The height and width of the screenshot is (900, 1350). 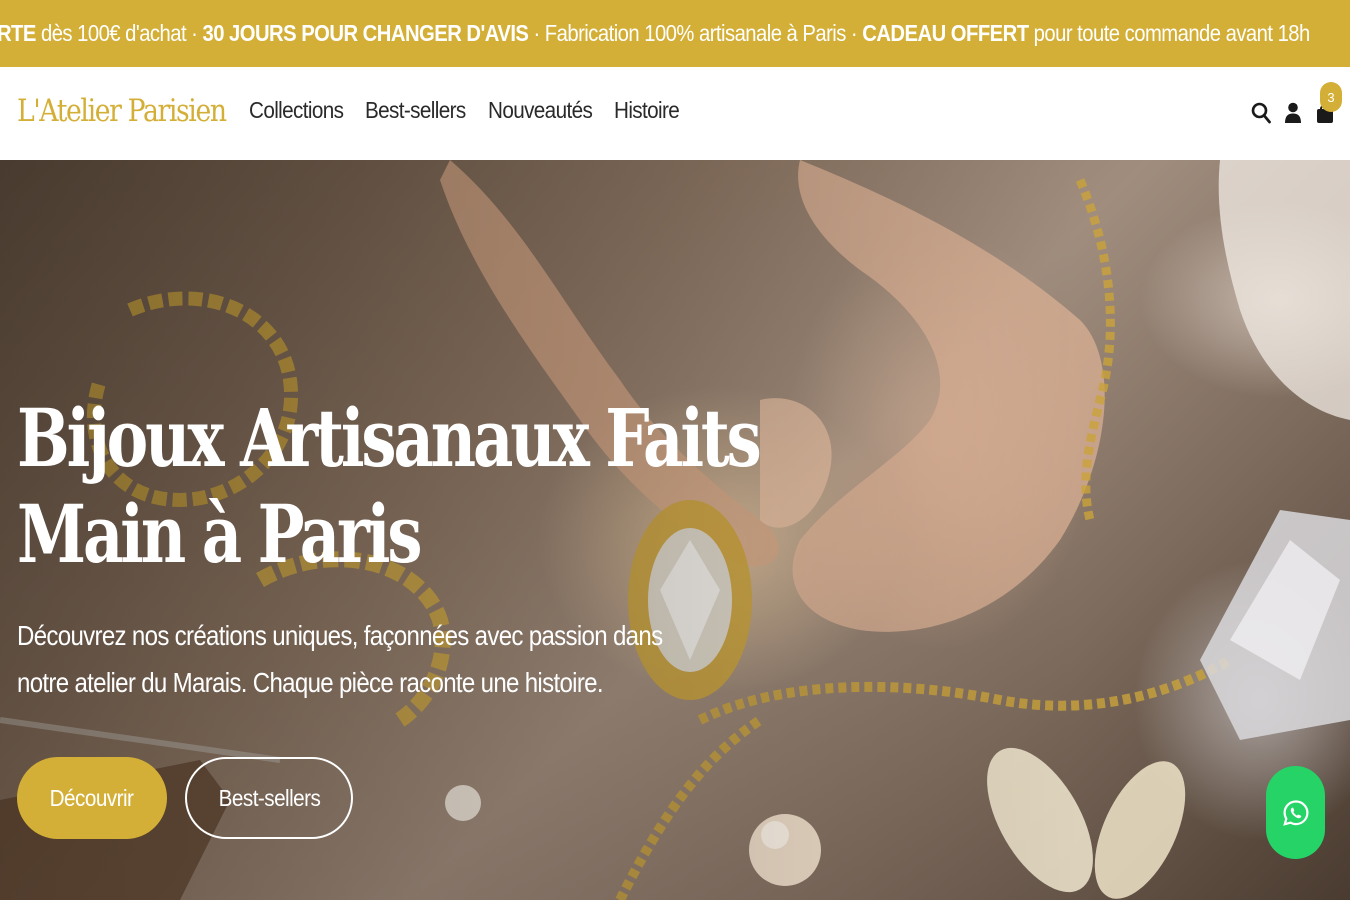 What do you see at coordinates (1293, 113) in the screenshot?
I see `user-icon` at bounding box center [1293, 113].